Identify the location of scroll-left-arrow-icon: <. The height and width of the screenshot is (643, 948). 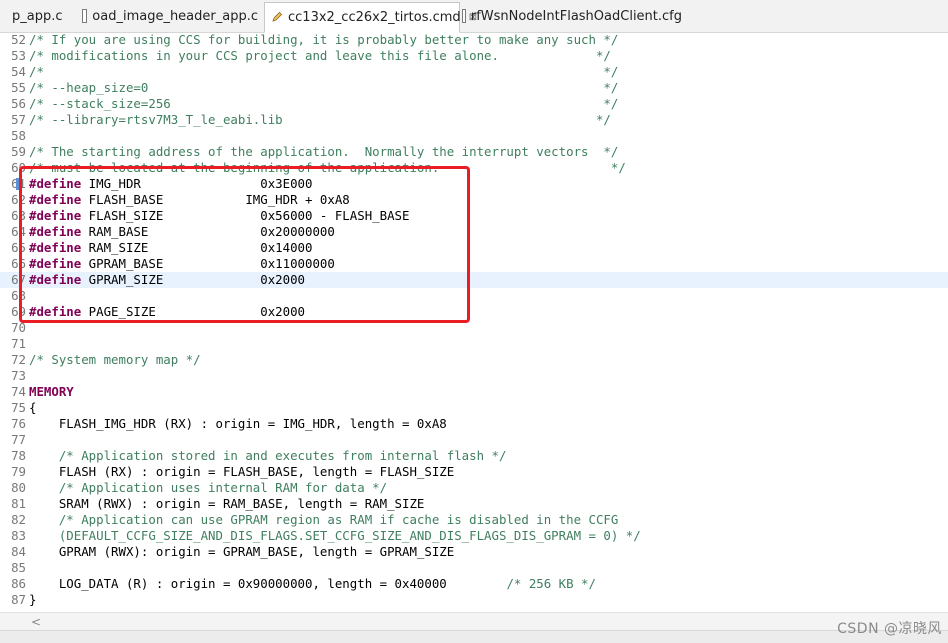
(36, 622).